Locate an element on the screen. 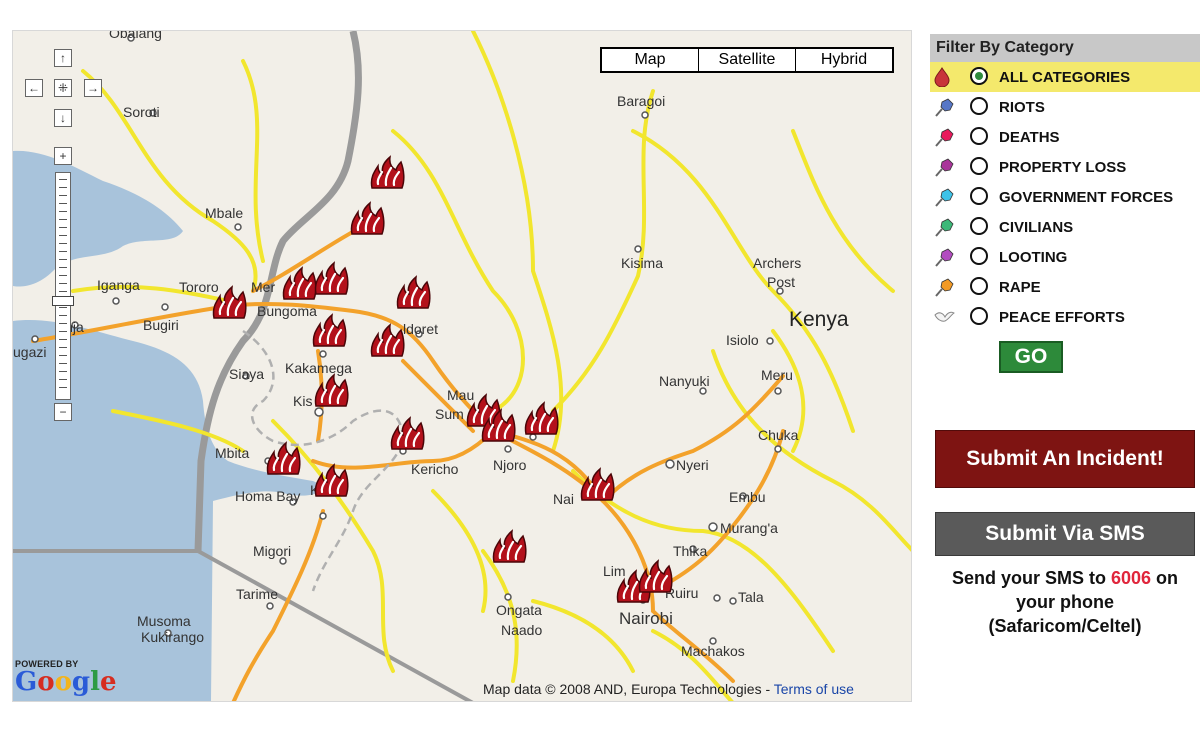 This screenshot has width=1200, height=730. category-row: DEATHS is located at coordinates (1065, 137).